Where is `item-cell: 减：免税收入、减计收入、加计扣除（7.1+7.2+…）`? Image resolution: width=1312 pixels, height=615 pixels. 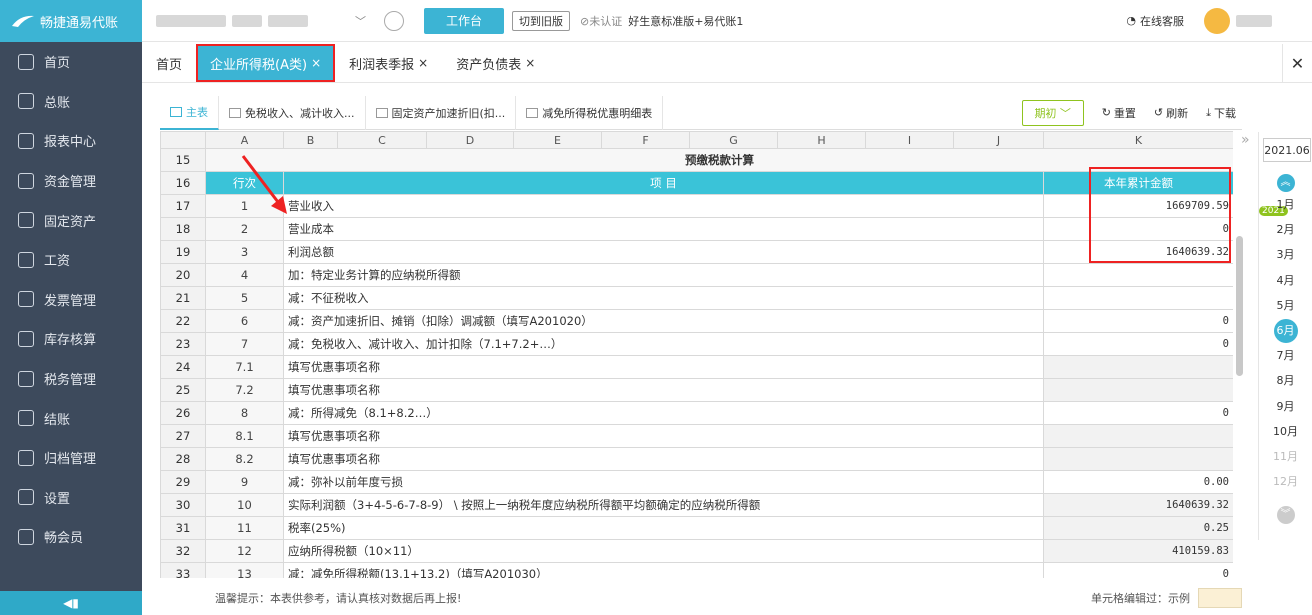
item-cell: 减：免税收入、减计收入、加计扣除（7.1+7.2+…） is located at coordinates (663, 344).